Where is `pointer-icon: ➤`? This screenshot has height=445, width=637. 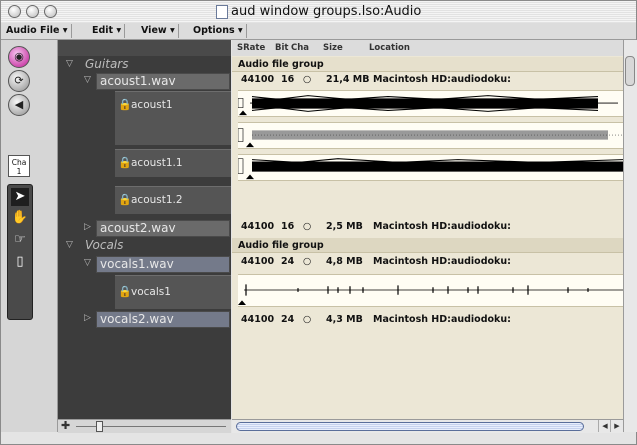
pointer-icon: ➤ is located at coordinates (20, 197).